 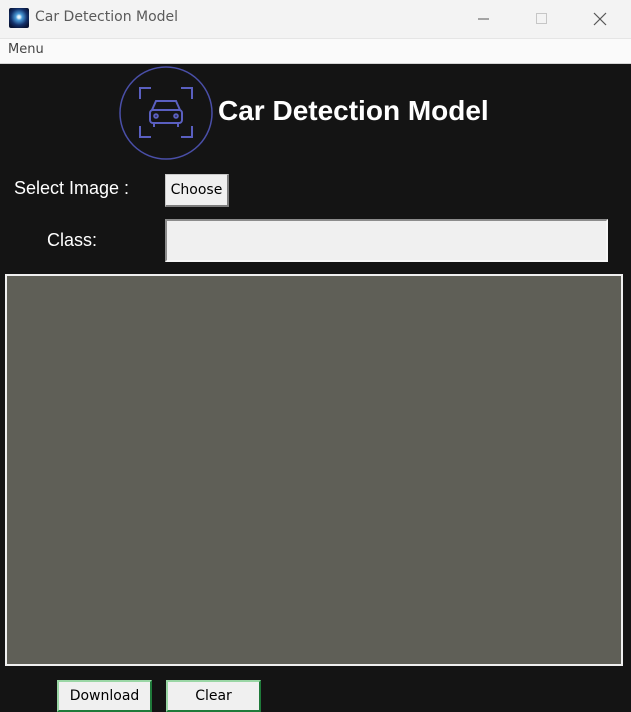 What do you see at coordinates (197, 190) in the screenshot?
I see `choose-button: Choose` at bounding box center [197, 190].